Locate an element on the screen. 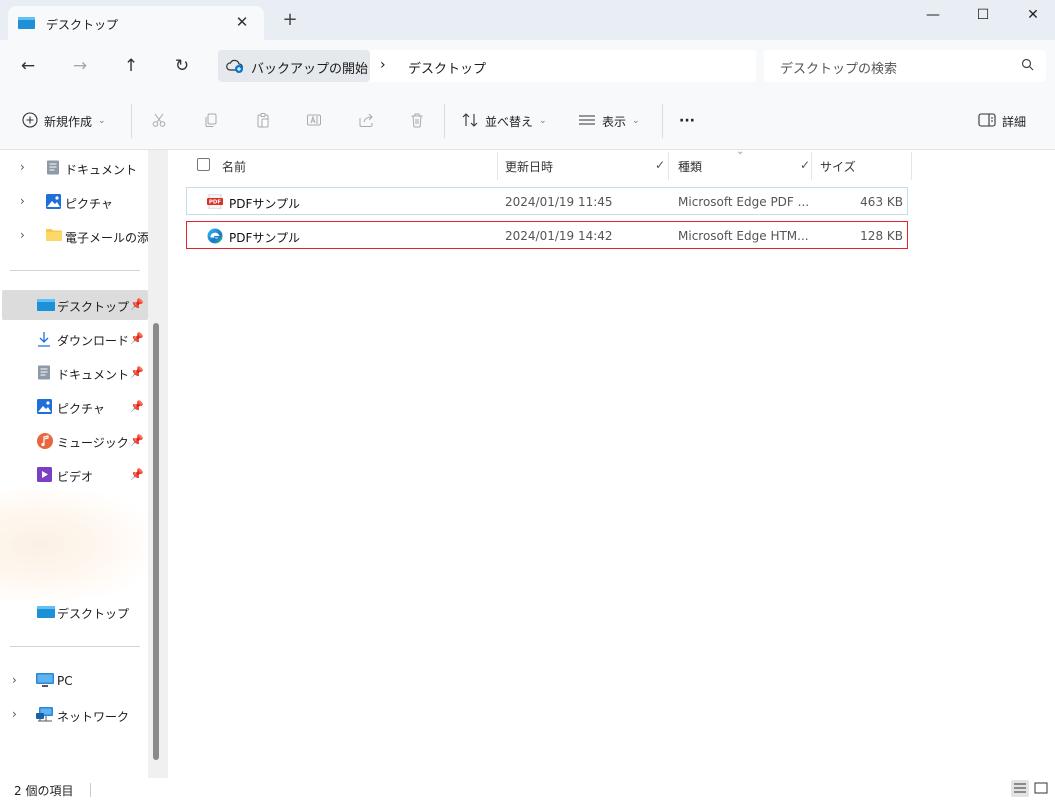  column-header-date: 更新日時 ✓ is located at coordinates (583, 165).